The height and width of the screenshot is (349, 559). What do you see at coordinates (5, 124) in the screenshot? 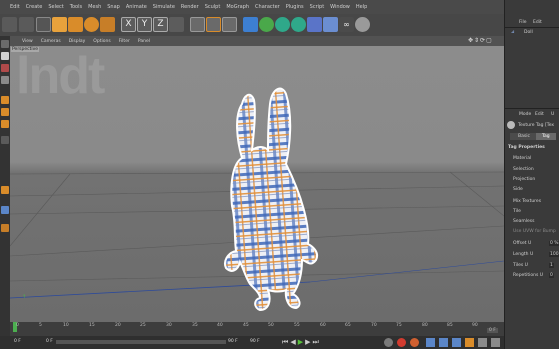
I see `polygons-mode-icon` at bounding box center [5, 124].